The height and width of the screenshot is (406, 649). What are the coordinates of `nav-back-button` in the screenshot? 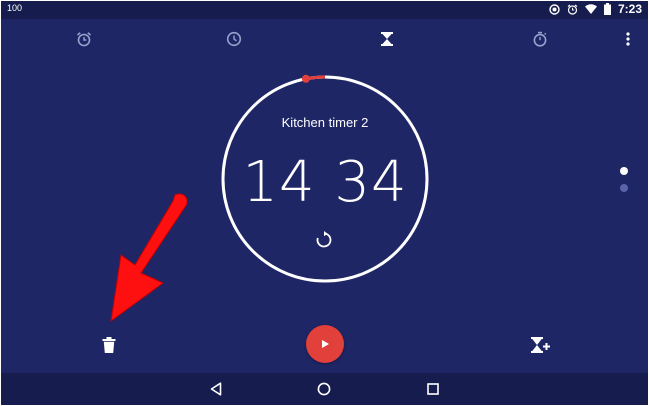 It's located at (216, 389).